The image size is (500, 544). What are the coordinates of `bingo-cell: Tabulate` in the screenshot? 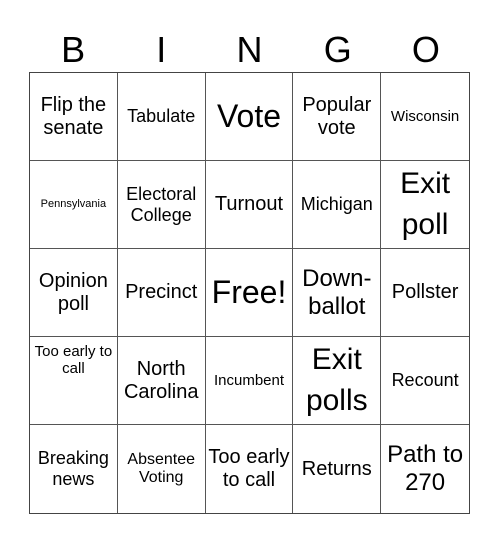 It's located at (161, 117).